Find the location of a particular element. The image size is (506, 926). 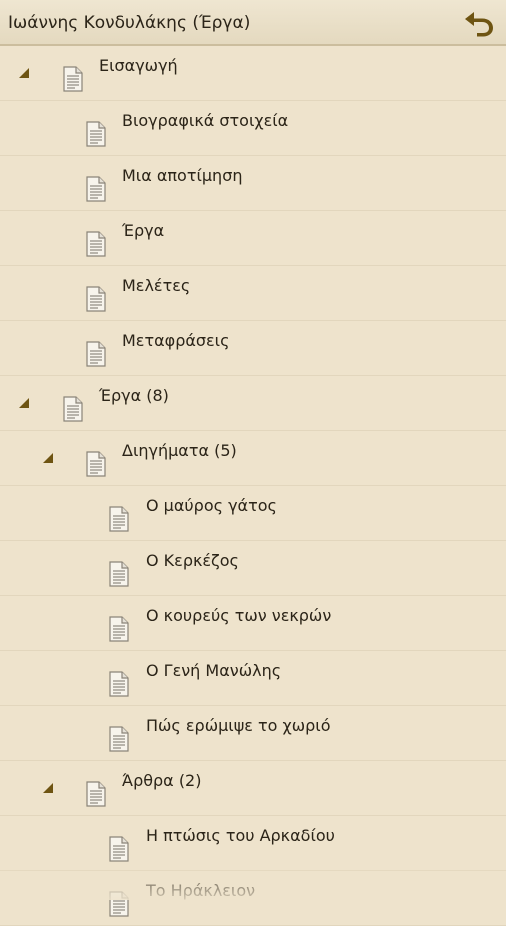

tree-item-label: Βιογραφικά στοιχεία is located at coordinates (205, 120).